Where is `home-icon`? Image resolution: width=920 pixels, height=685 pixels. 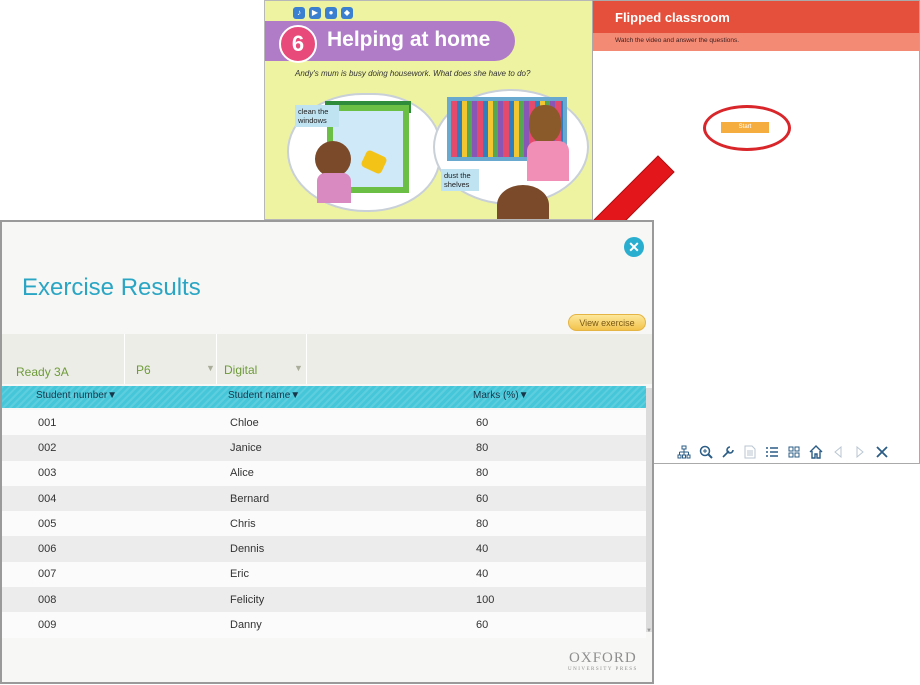
home-icon is located at coordinates (816, 452).